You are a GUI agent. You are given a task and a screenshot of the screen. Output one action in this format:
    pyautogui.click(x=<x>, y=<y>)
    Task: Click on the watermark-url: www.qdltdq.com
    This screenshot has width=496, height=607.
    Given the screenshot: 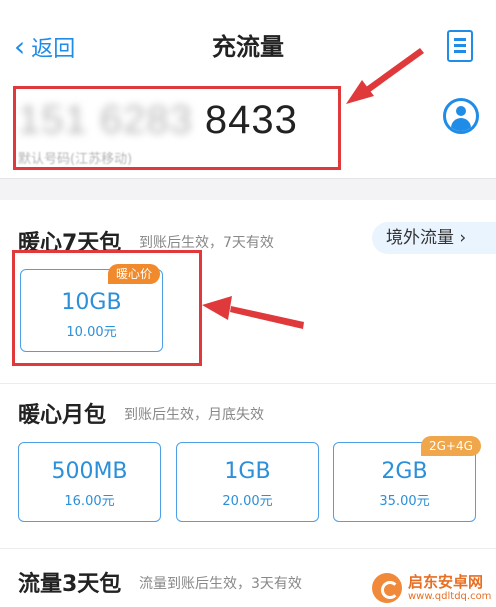 What is the action you would take?
    pyautogui.click(x=450, y=596)
    